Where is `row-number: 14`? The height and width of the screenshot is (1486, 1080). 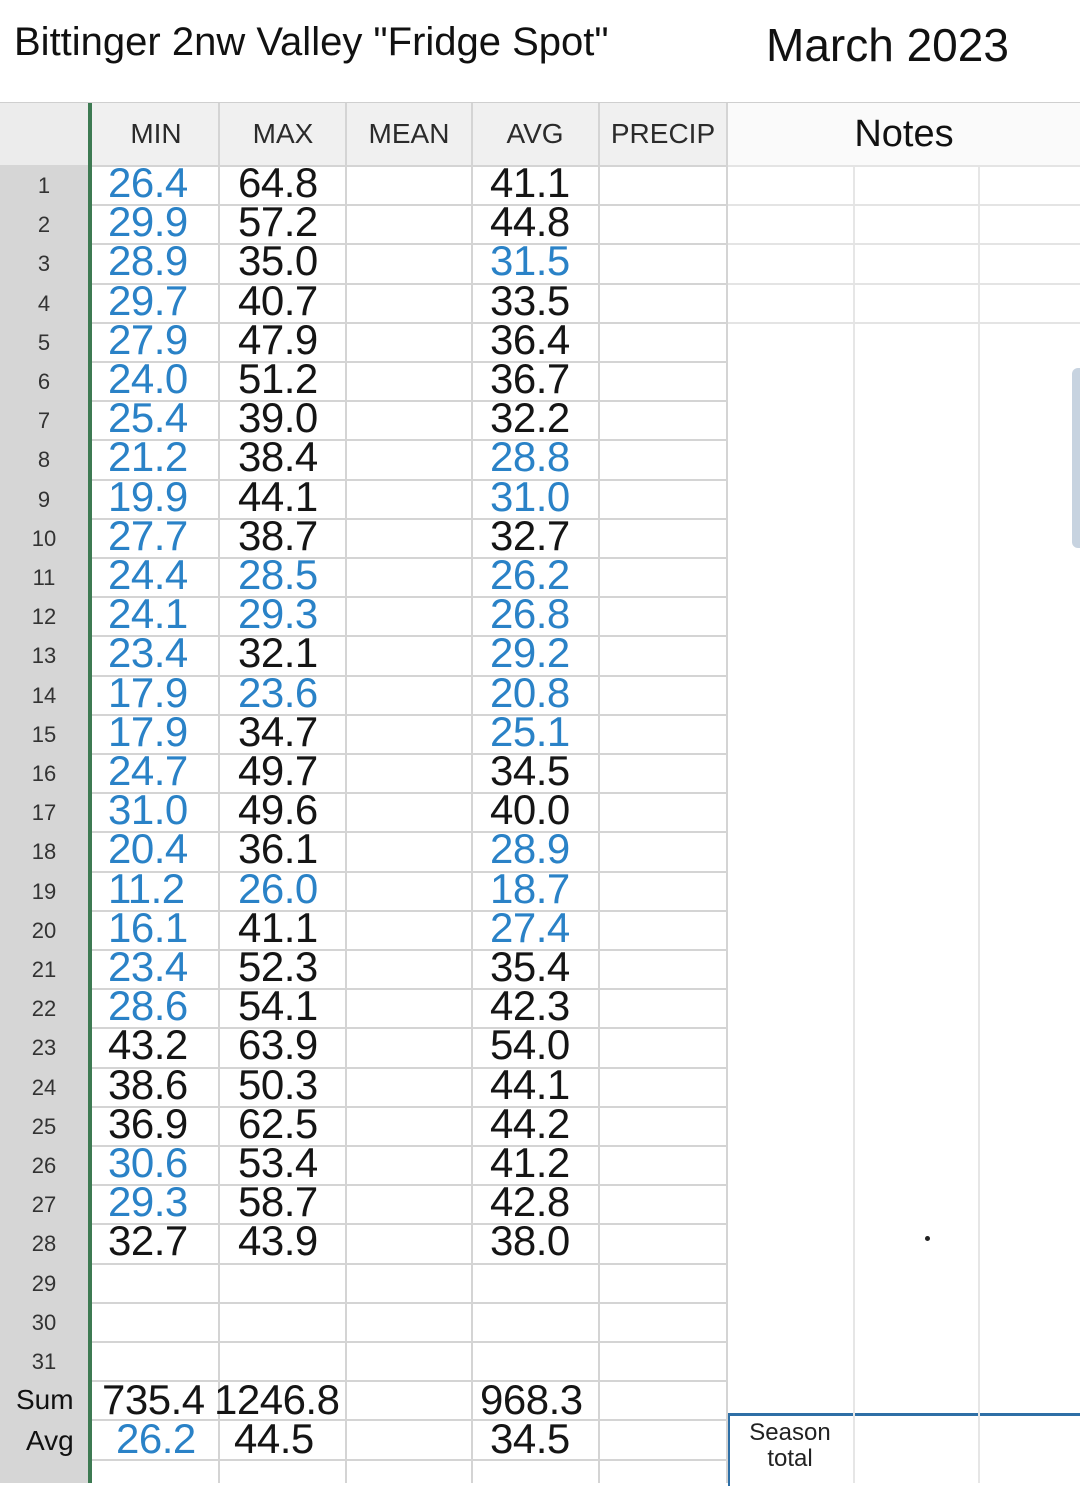 row-number: 14 is located at coordinates (44, 696).